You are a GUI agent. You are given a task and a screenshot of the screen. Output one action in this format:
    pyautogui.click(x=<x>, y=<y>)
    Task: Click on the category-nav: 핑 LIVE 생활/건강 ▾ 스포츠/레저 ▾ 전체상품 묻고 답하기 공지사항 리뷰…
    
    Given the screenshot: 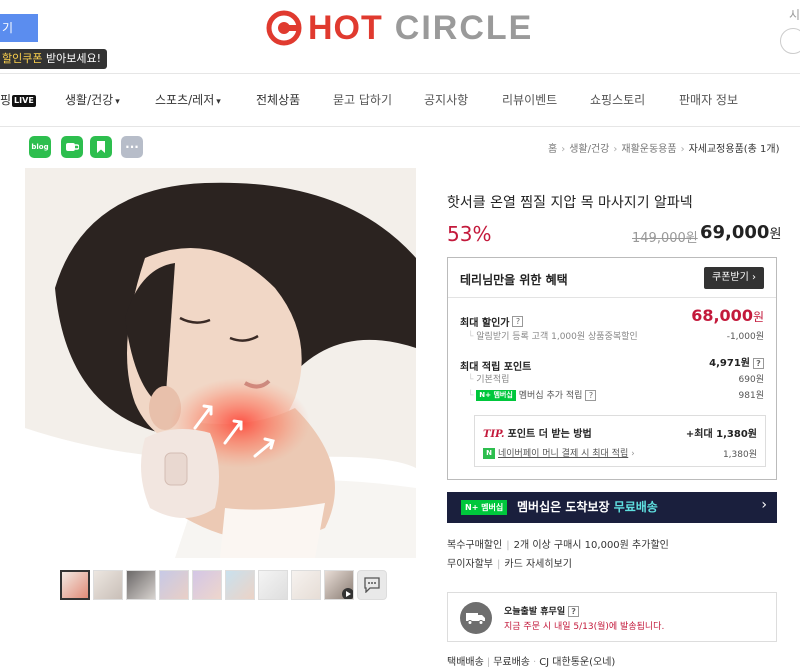 What is the action you would take?
    pyautogui.click(x=400, y=100)
    